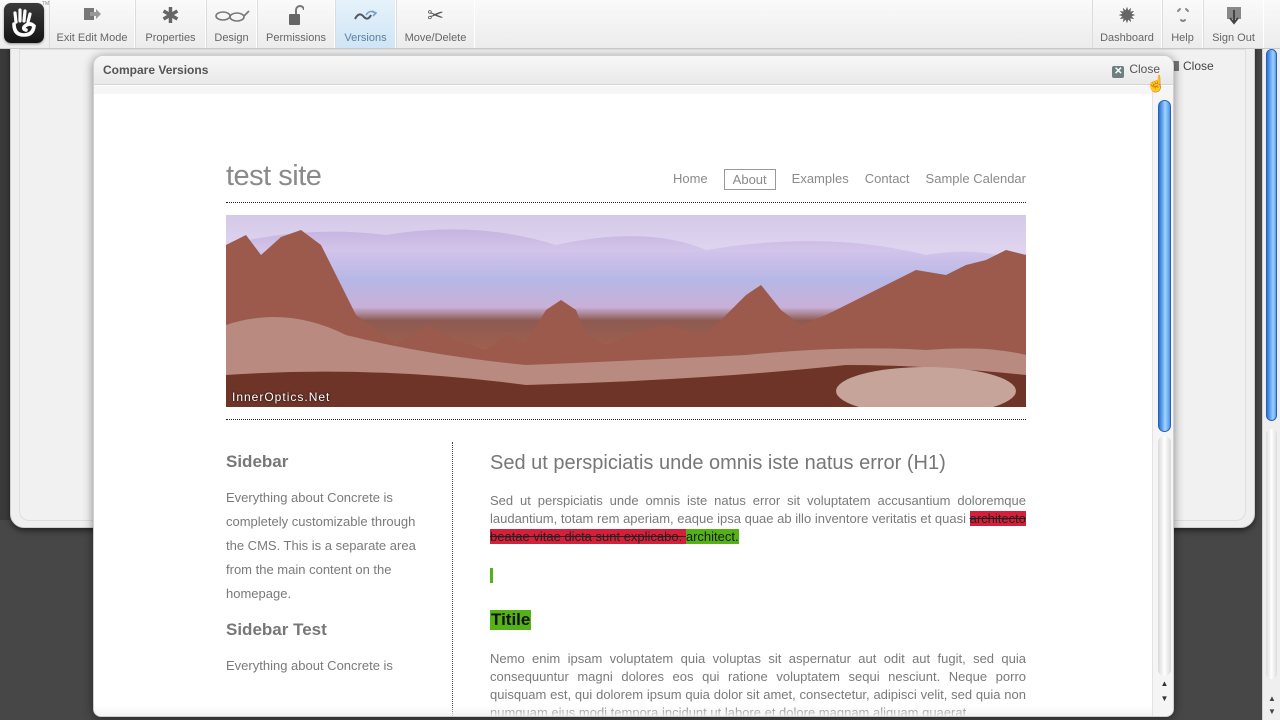 This screenshot has width=1280, height=720. What do you see at coordinates (1271, 235) in the screenshot?
I see `page-scrollbar-thumb` at bounding box center [1271, 235].